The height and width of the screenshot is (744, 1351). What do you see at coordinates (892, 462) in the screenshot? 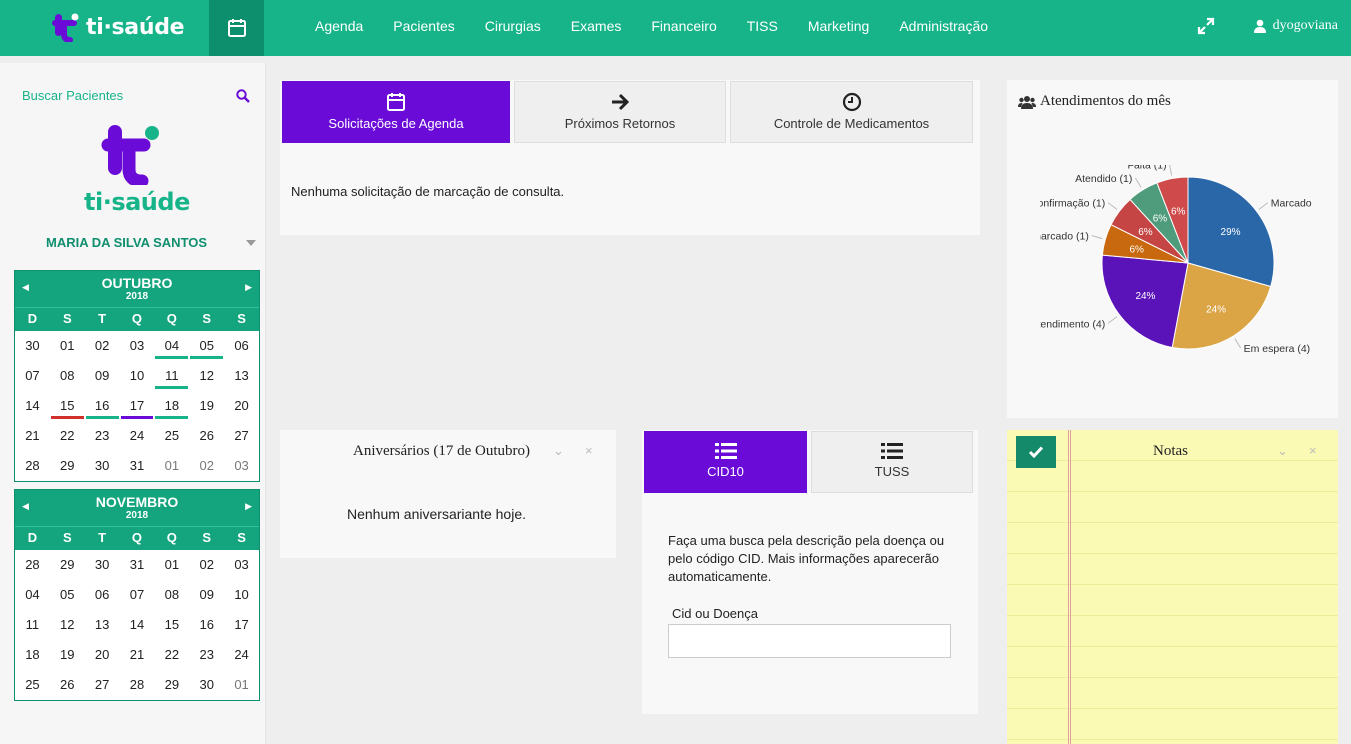
I see `tab-tuss: TUSS` at bounding box center [892, 462].